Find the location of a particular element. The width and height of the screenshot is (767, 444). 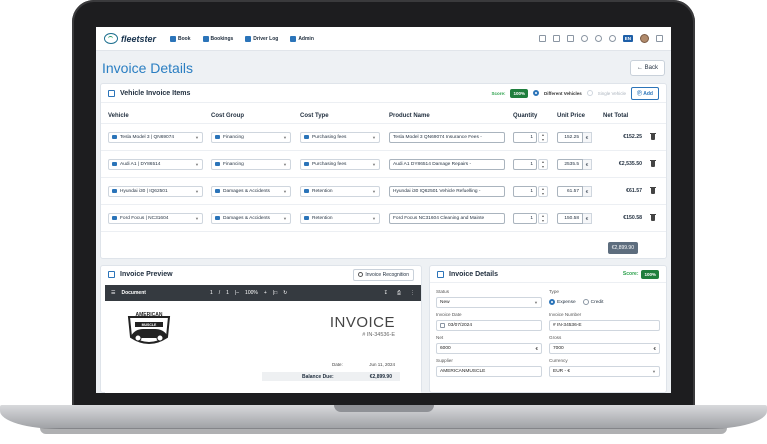

card-title: Vehicle Invoice Items is located at coordinates (155, 93).